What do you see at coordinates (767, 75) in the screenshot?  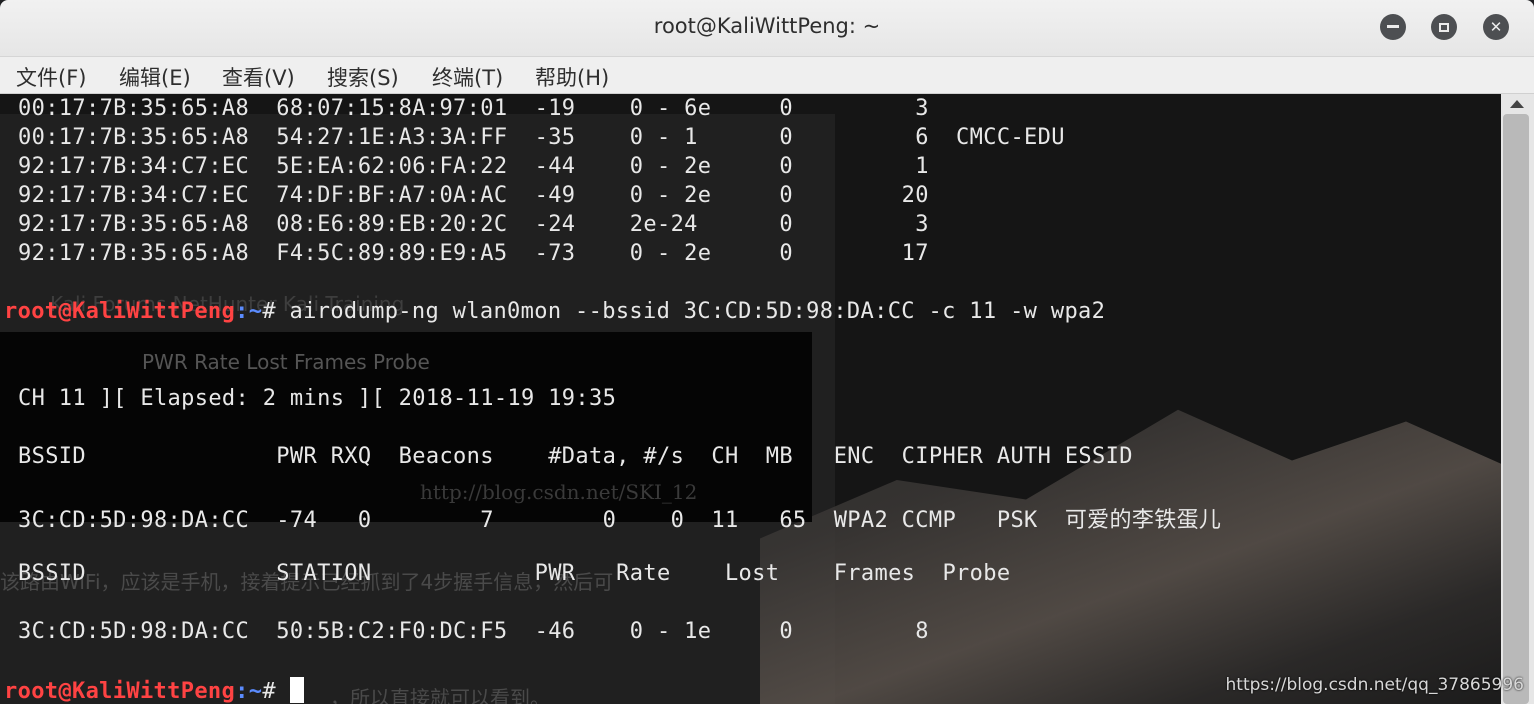 I see `menu-bar: 文件(F) 编辑(E) 查看(V) 搜索(S) 终端(T) 帮助(H)` at bounding box center [767, 75].